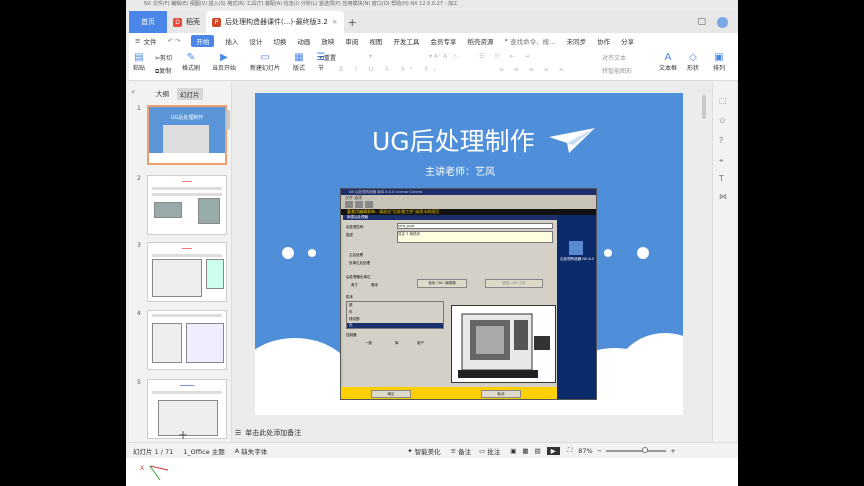  I want to click on hamburger-icon: ≡, so click(137, 41).